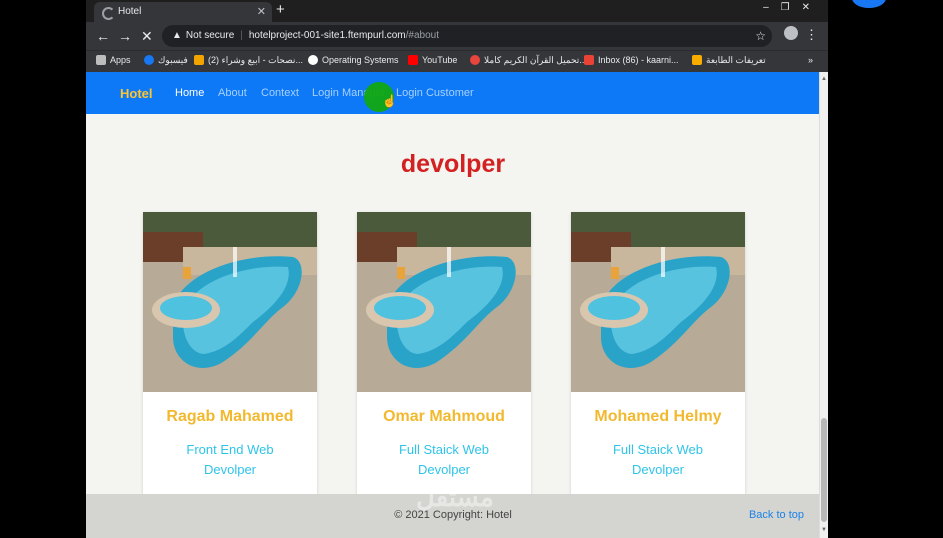 The width and height of the screenshot is (943, 538). Describe the element at coordinates (810, 60) in the screenshot. I see `bookmarks-overflow-icon: »` at that location.